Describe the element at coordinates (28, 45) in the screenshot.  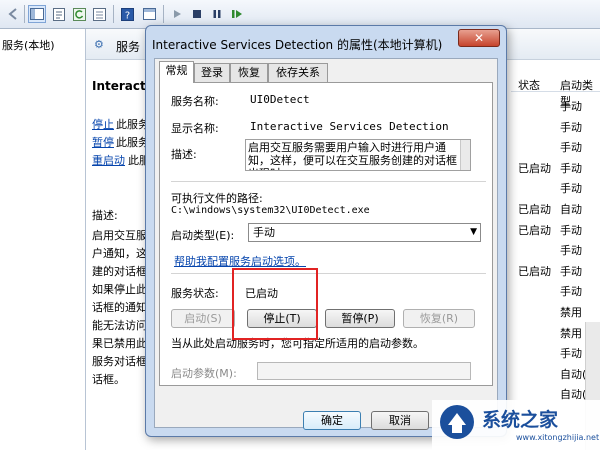
I see `tree-item-services-local: 服务(本地)` at that location.